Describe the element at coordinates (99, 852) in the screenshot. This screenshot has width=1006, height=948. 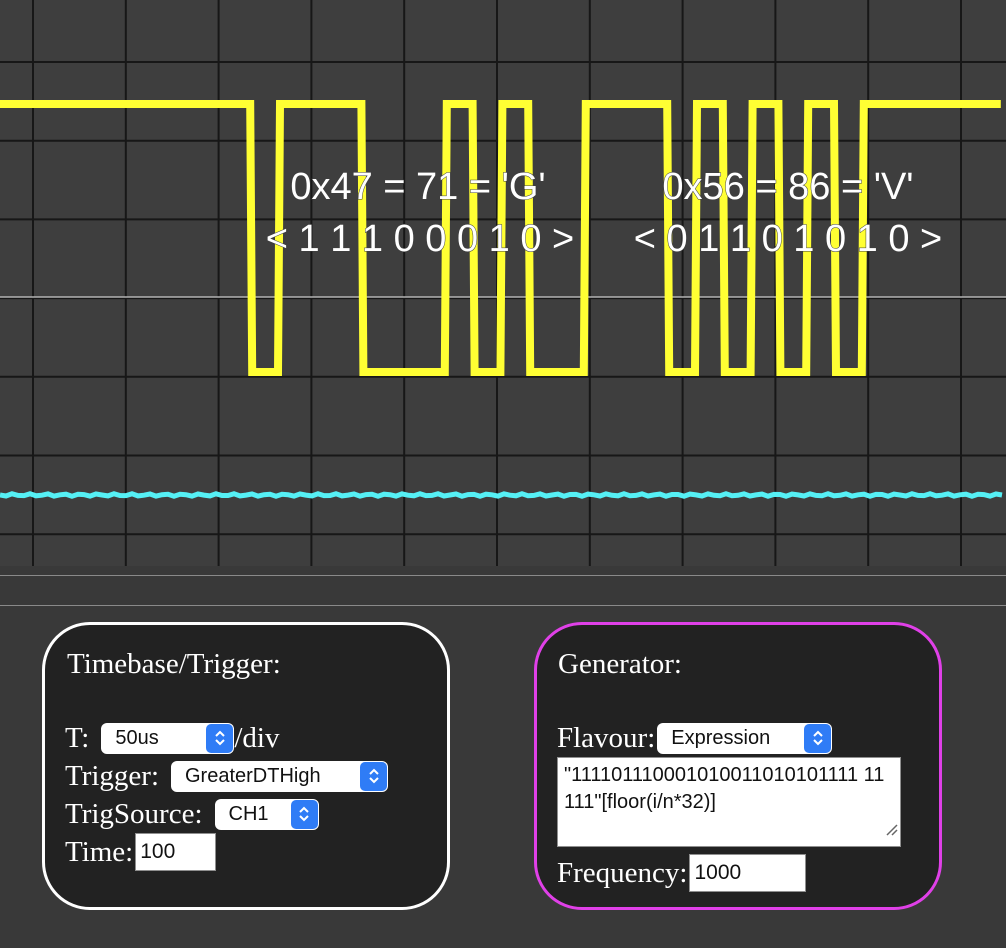
I see `time-label: Time:` at that location.